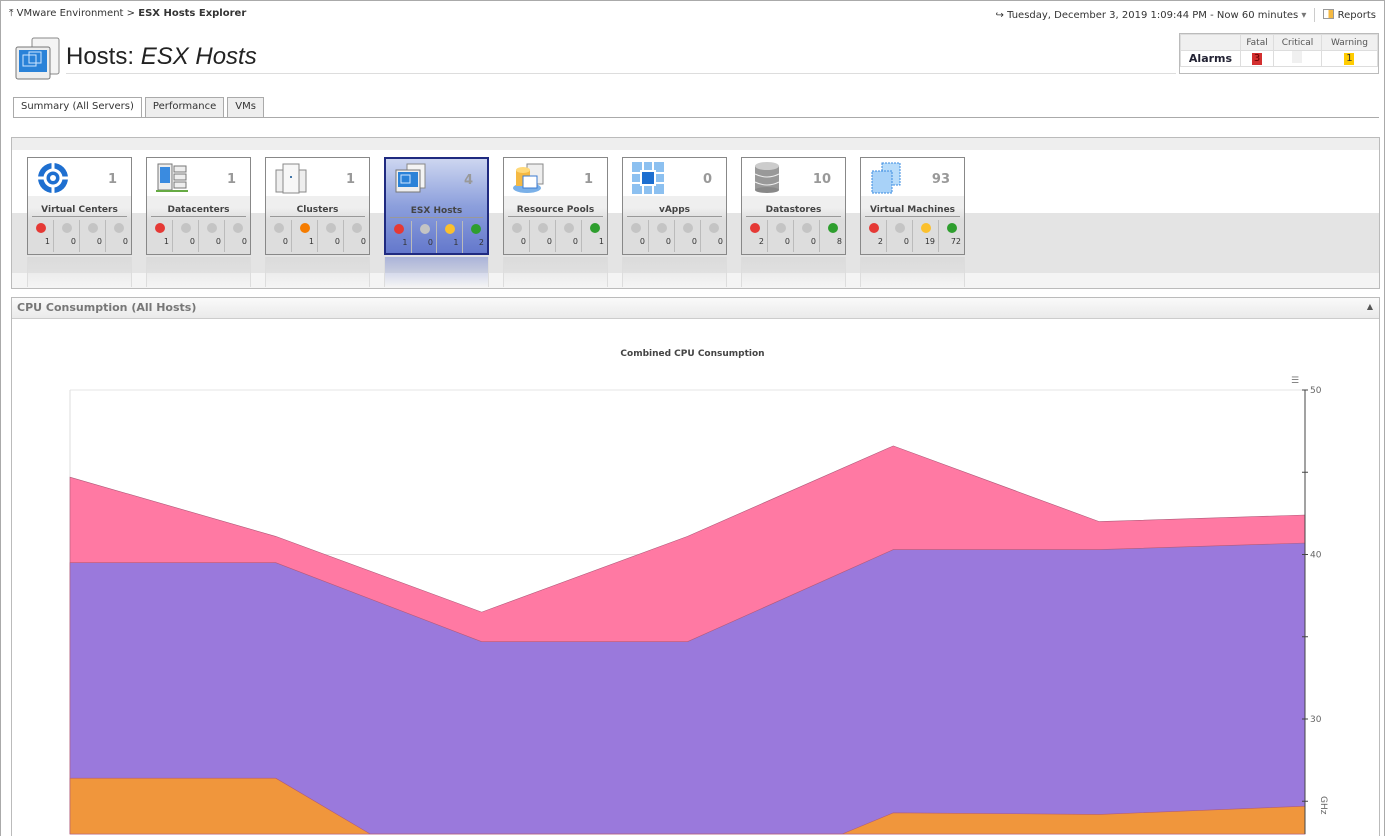 The height and width of the screenshot is (836, 1385). I want to click on alarm-col-warning: Warning, so click(1349, 42).